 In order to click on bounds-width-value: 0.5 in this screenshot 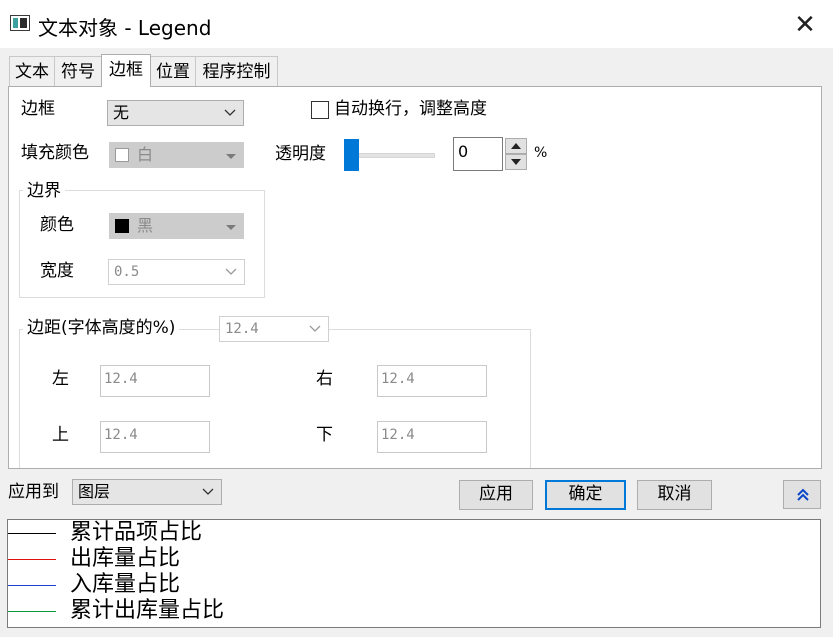, I will do `click(127, 272)`.